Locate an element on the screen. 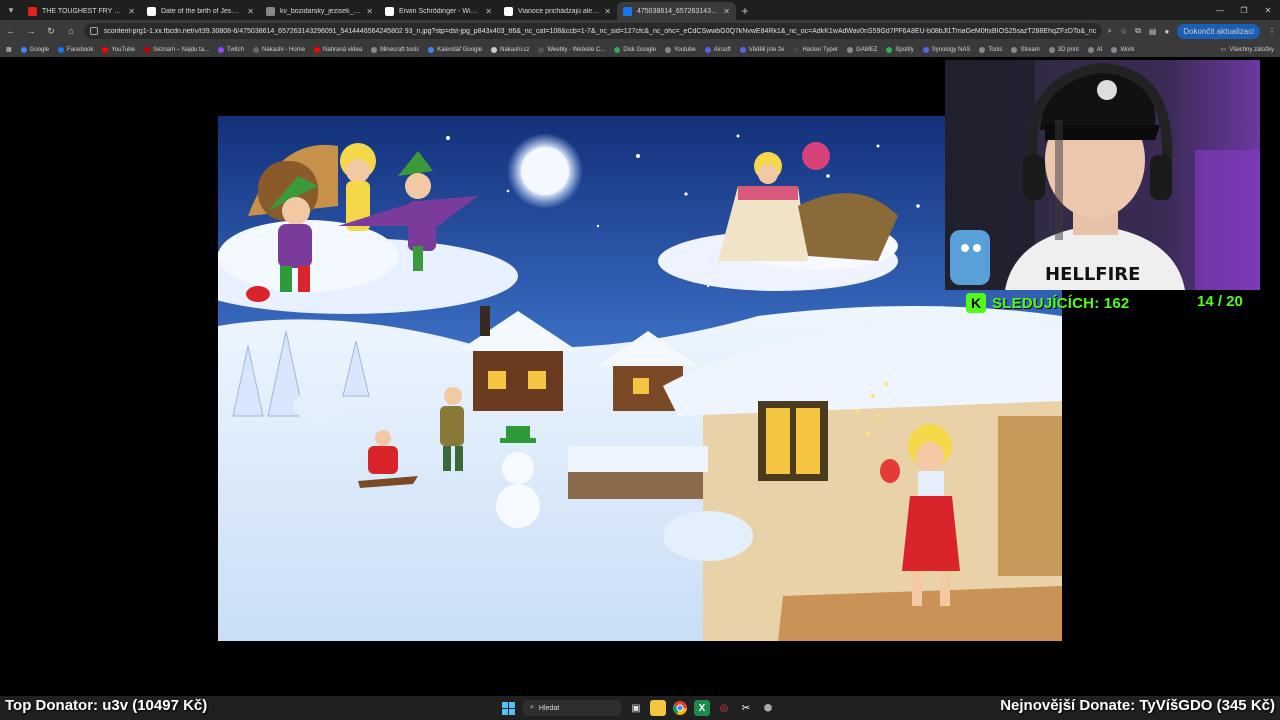  bookmark-item: Airsoft is located at coordinates (717, 49).